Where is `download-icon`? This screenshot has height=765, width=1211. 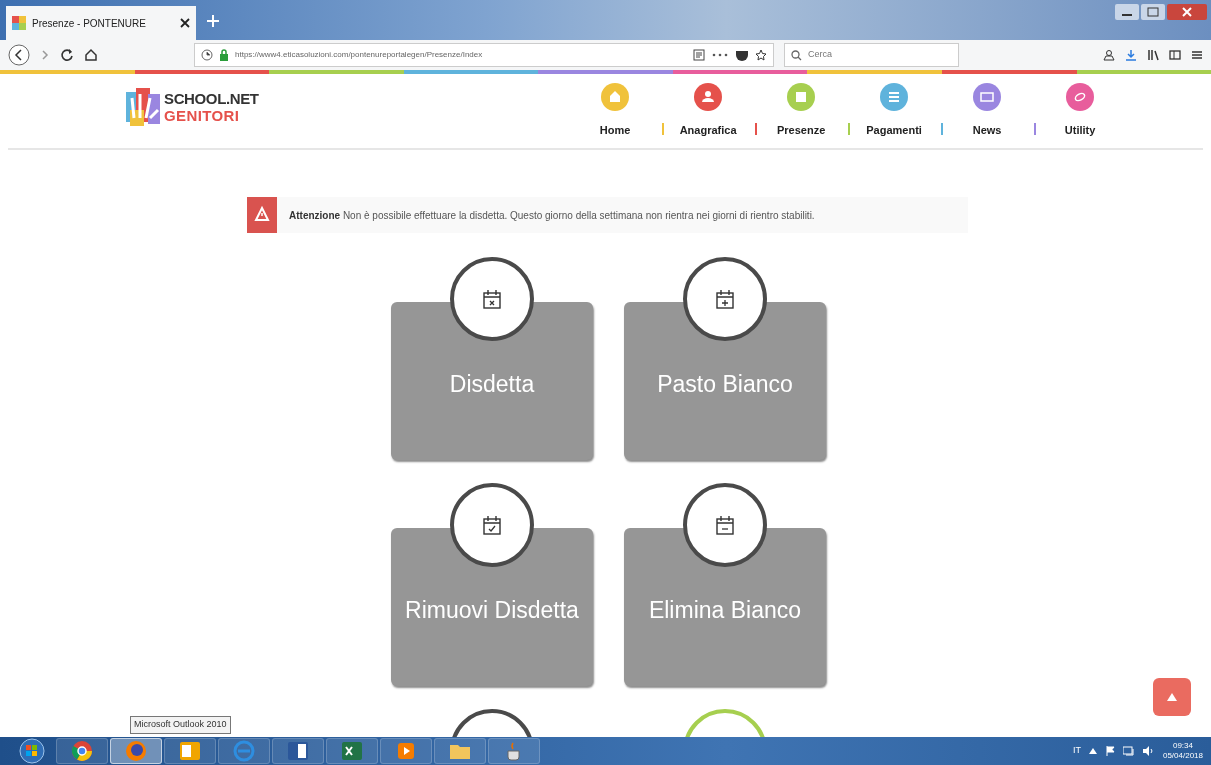 download-icon is located at coordinates (1131, 55).